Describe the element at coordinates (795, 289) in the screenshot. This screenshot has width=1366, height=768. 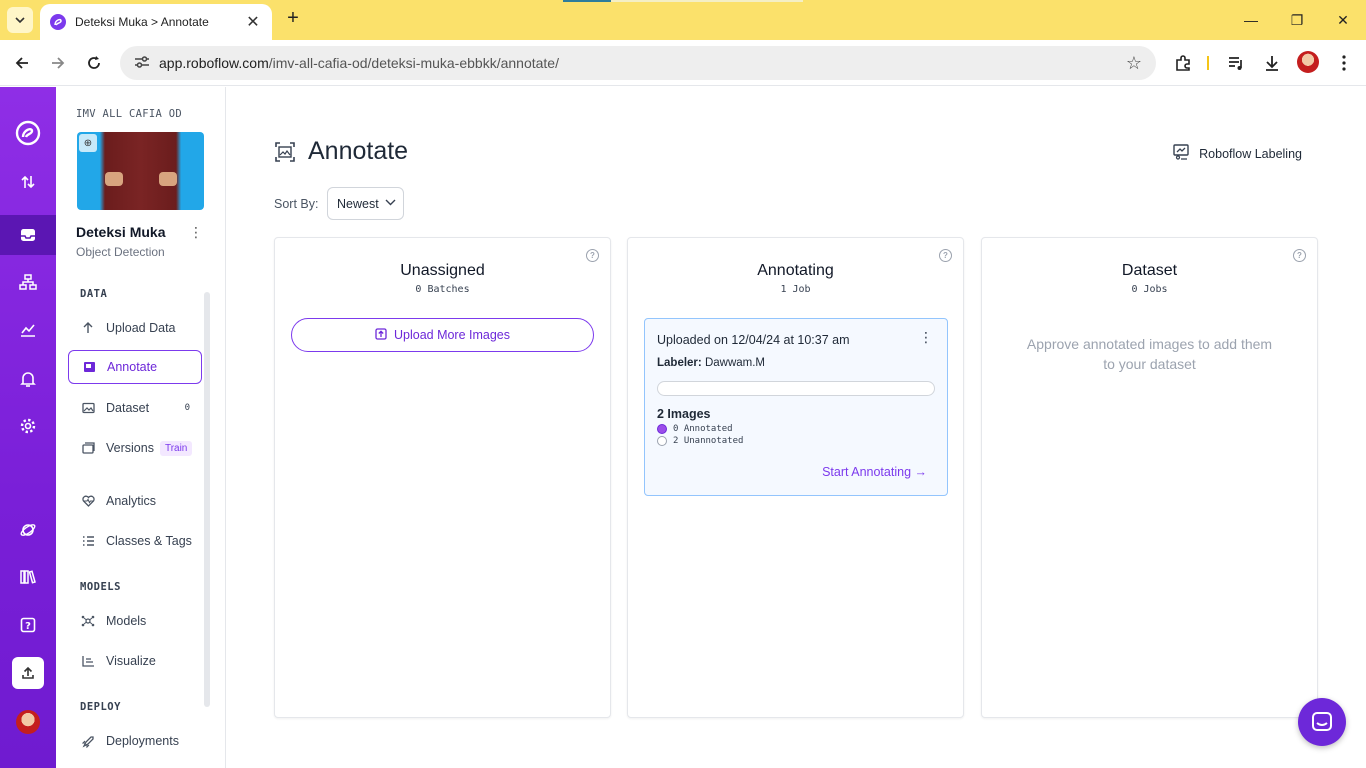
I see `column-count: 1 Job` at that location.